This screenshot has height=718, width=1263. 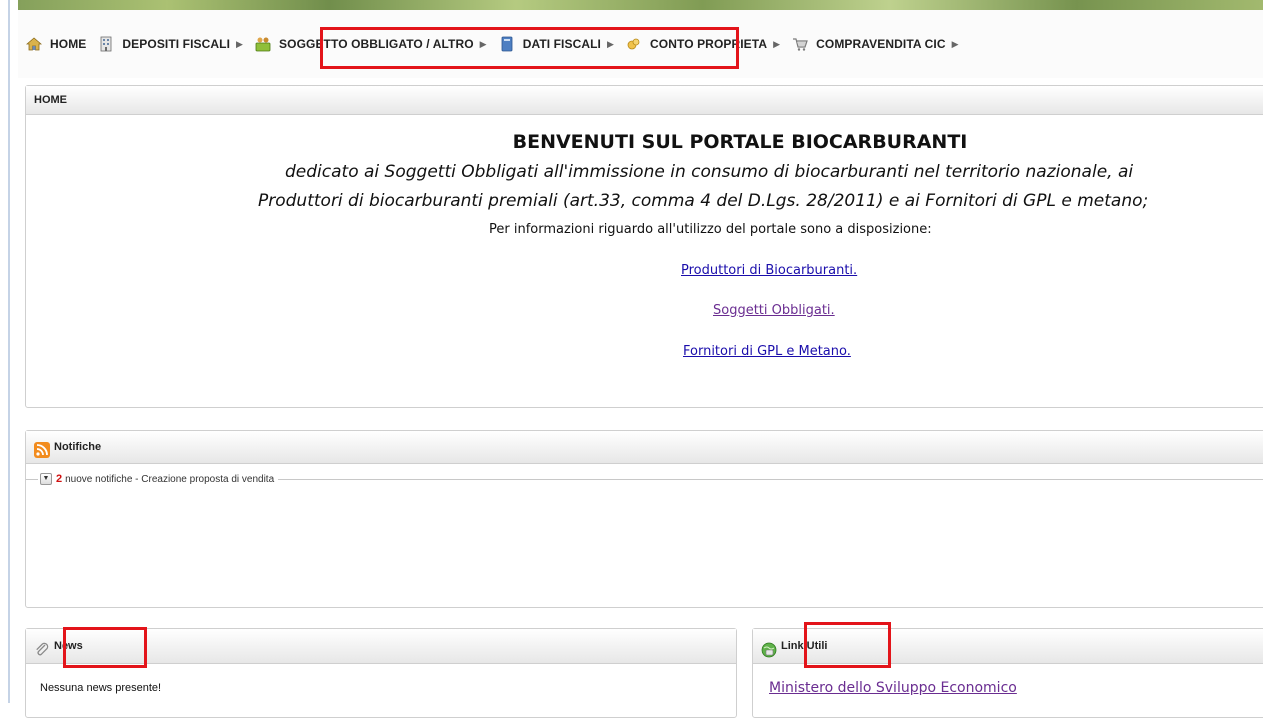 I want to click on cart-icon, so click(x=800, y=44).